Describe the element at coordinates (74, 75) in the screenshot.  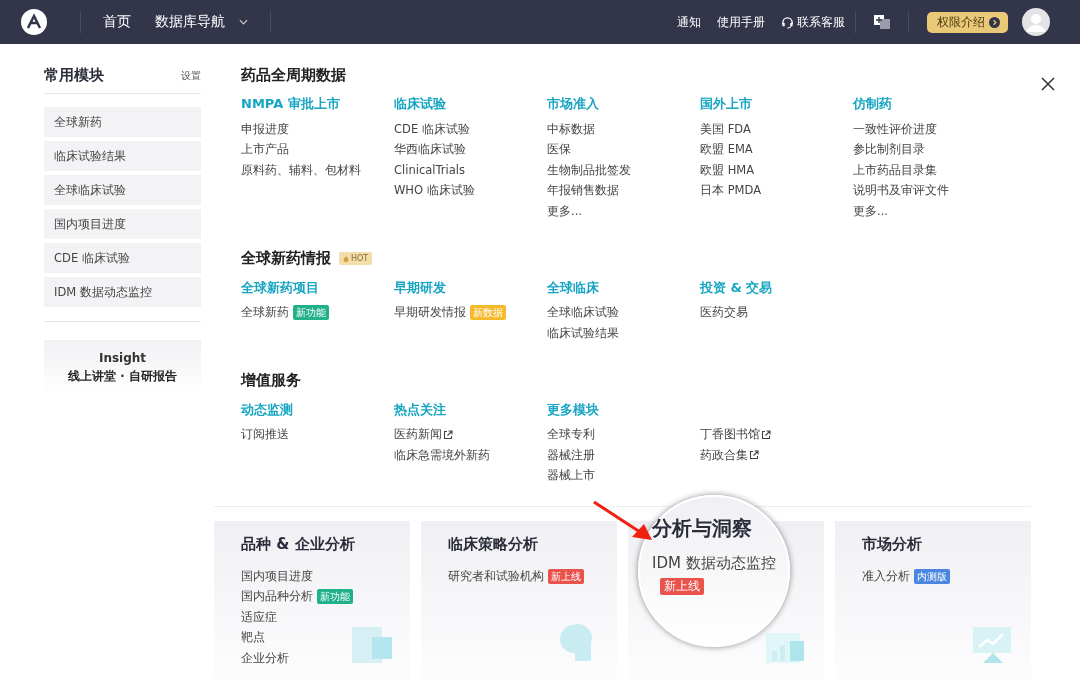
I see `sidebar-title: 常用模块` at that location.